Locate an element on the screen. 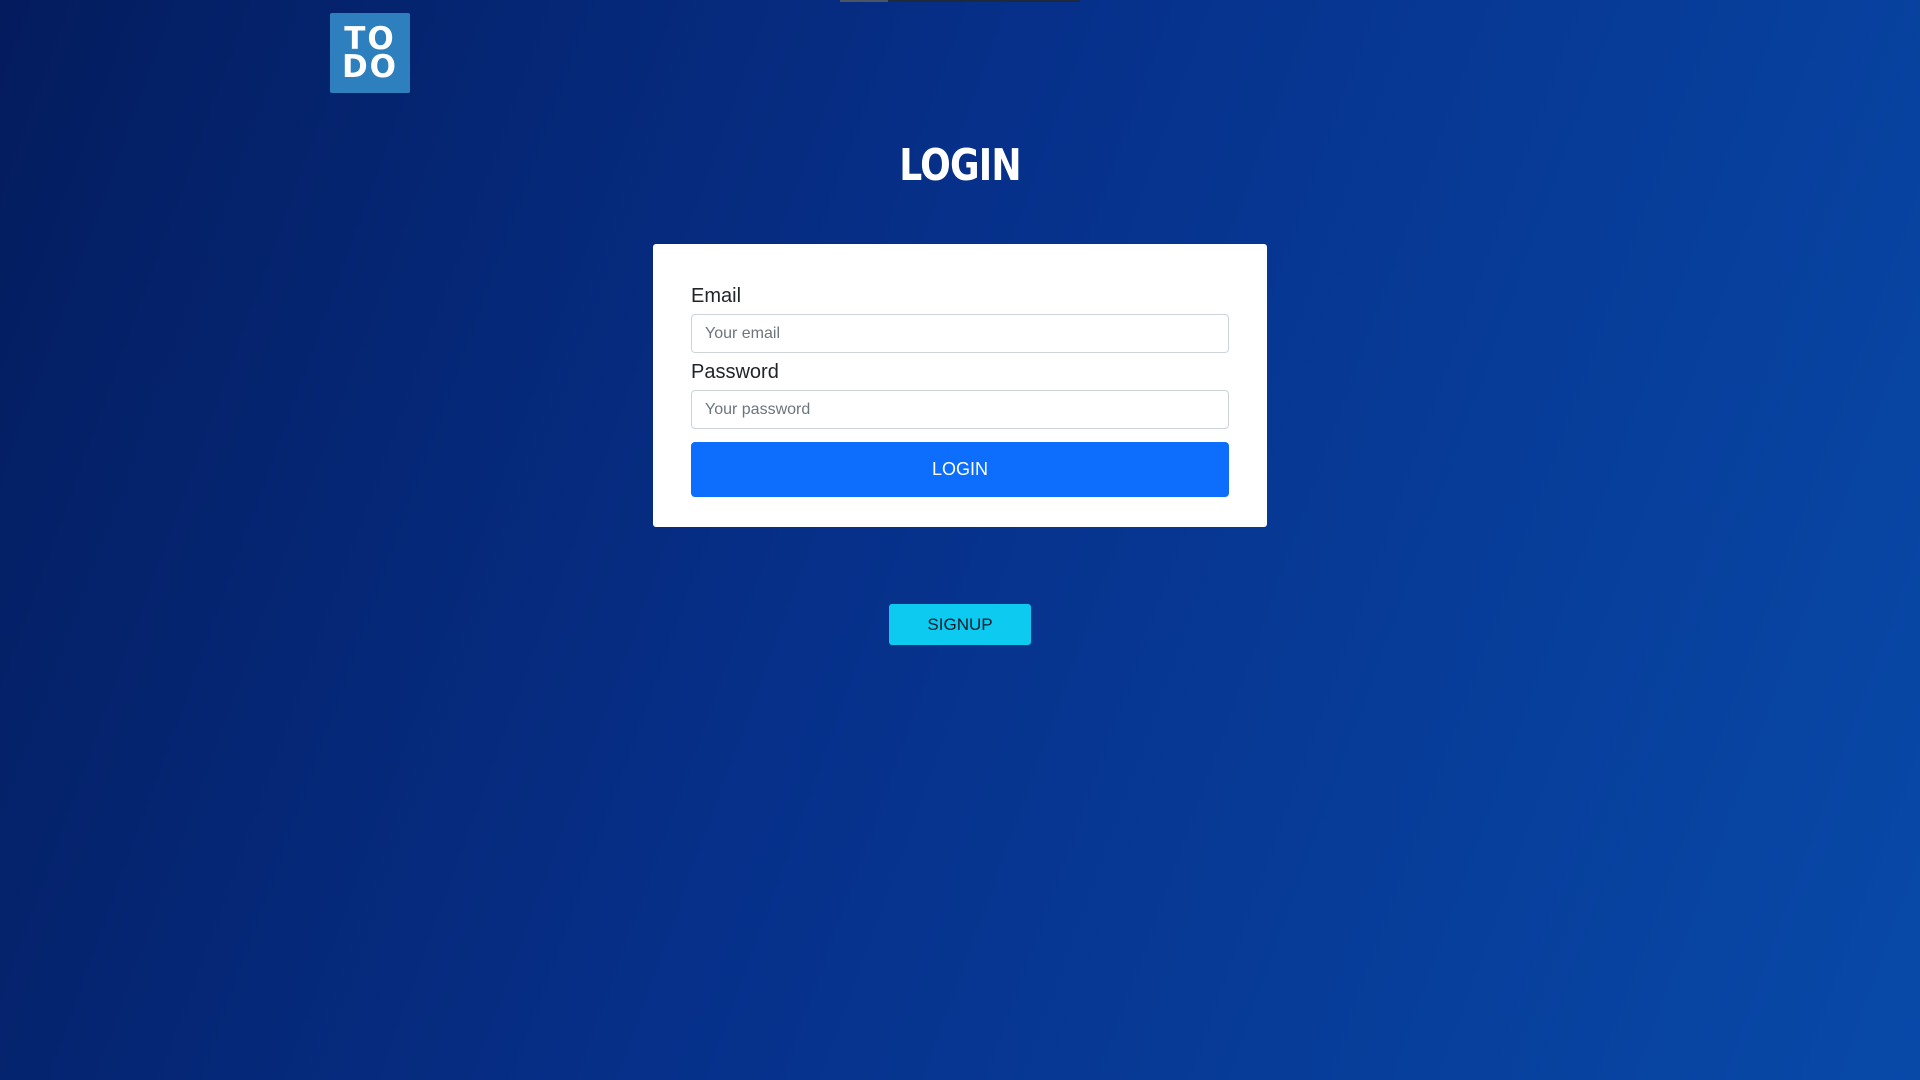  todo-logo: TO DO is located at coordinates (370, 53).